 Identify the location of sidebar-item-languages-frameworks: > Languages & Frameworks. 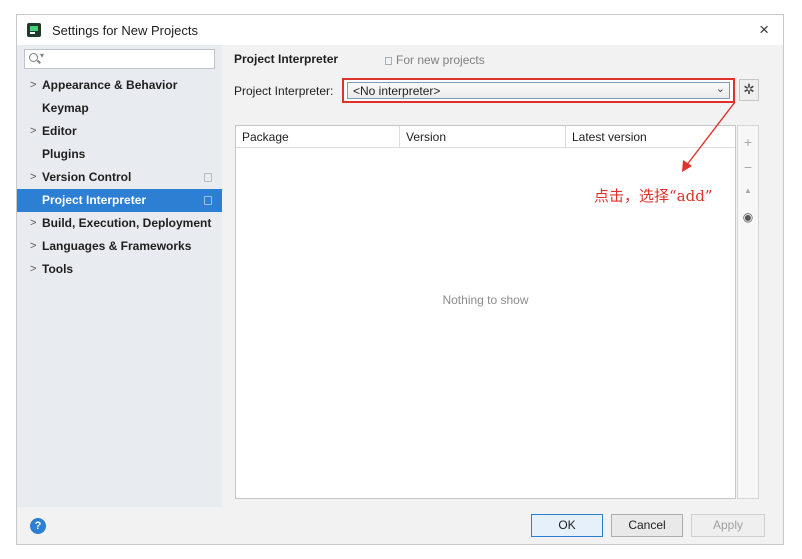
(119, 246).